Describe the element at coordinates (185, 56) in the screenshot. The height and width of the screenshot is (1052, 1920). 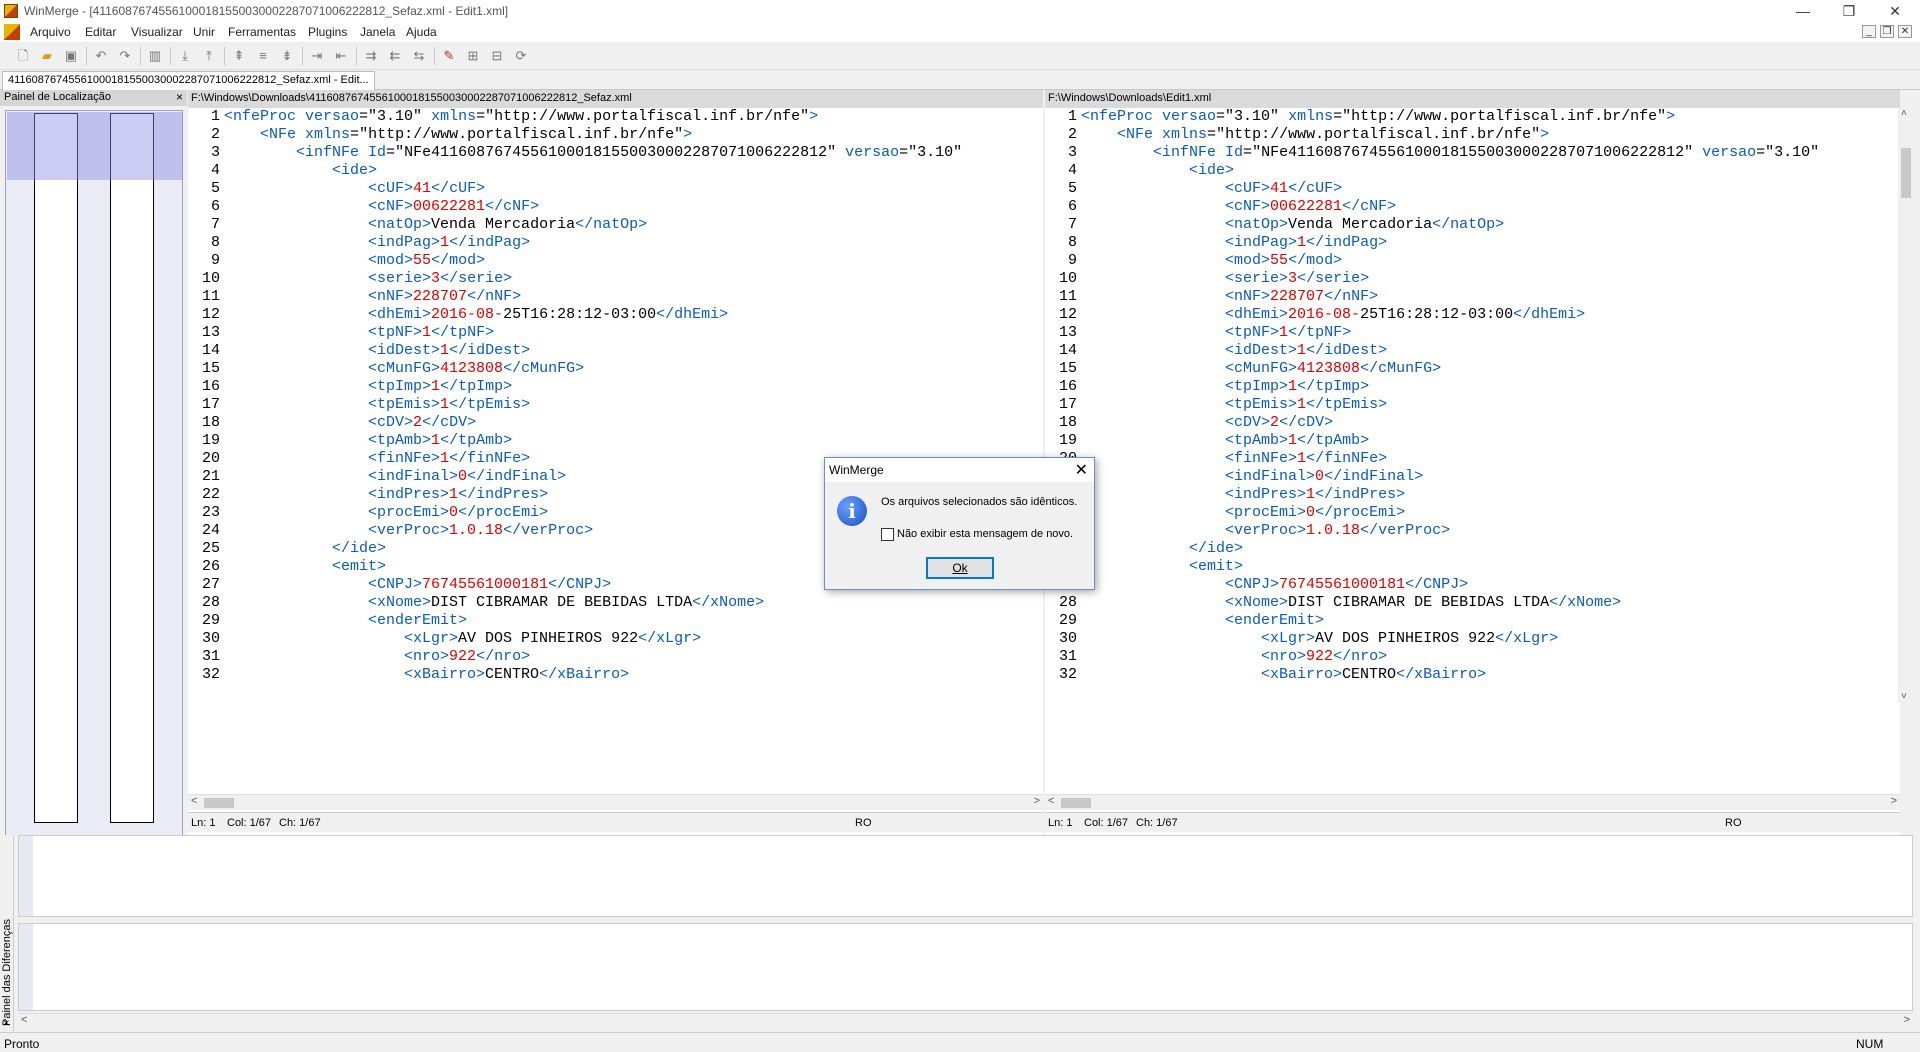
I see `next-diff-icon: ⤓` at that location.